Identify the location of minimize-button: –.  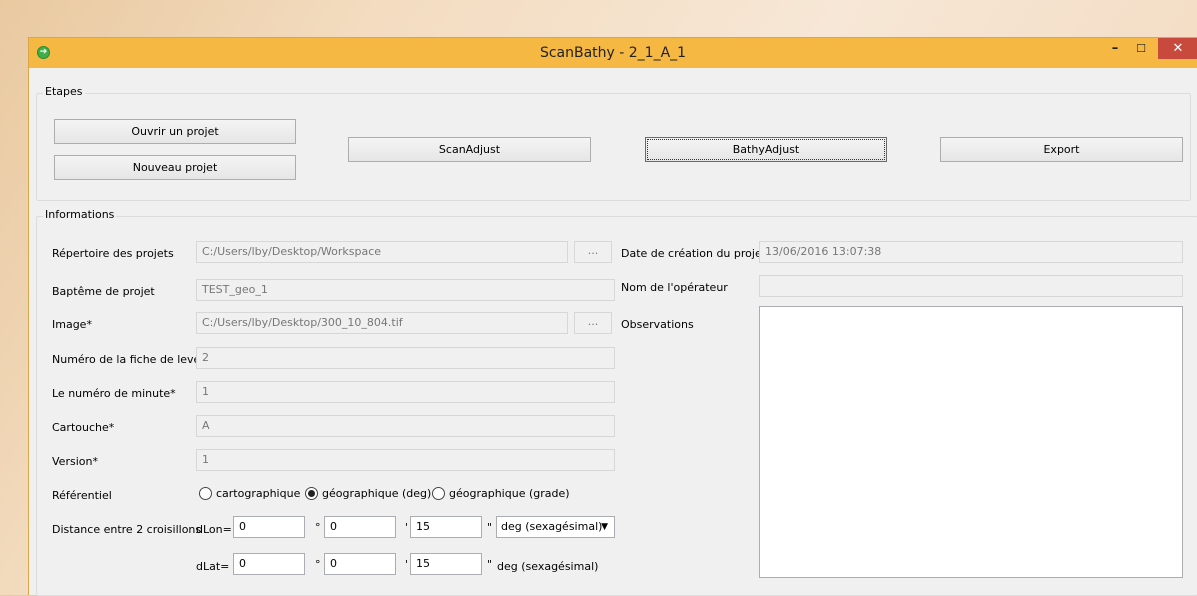
(1115, 48).